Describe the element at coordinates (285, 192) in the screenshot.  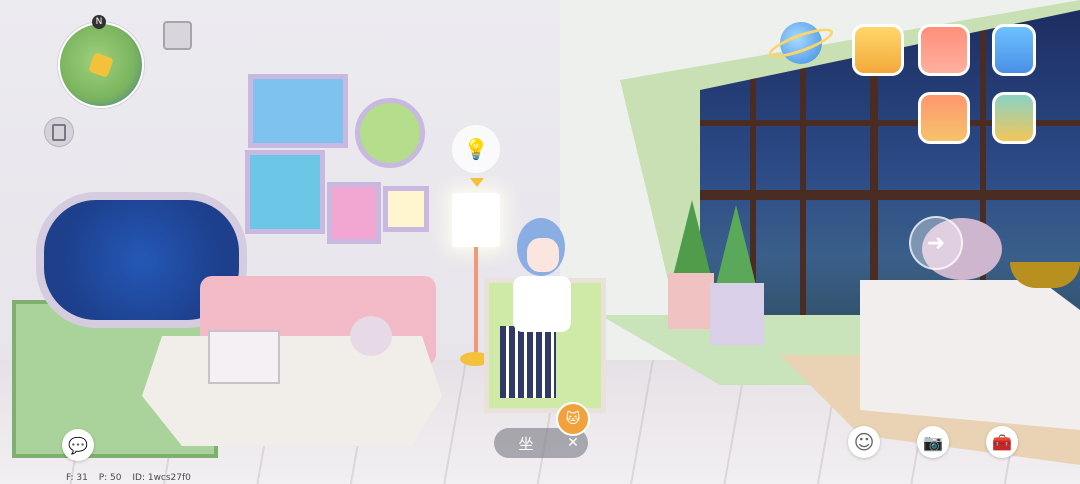
I see `duck-gentleman-frame` at that location.